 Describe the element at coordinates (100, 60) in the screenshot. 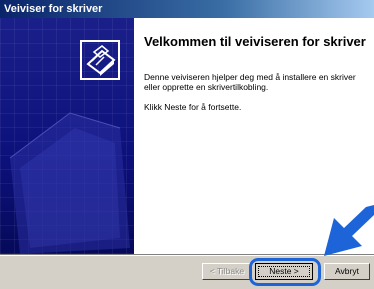

I see `printer-icon` at that location.